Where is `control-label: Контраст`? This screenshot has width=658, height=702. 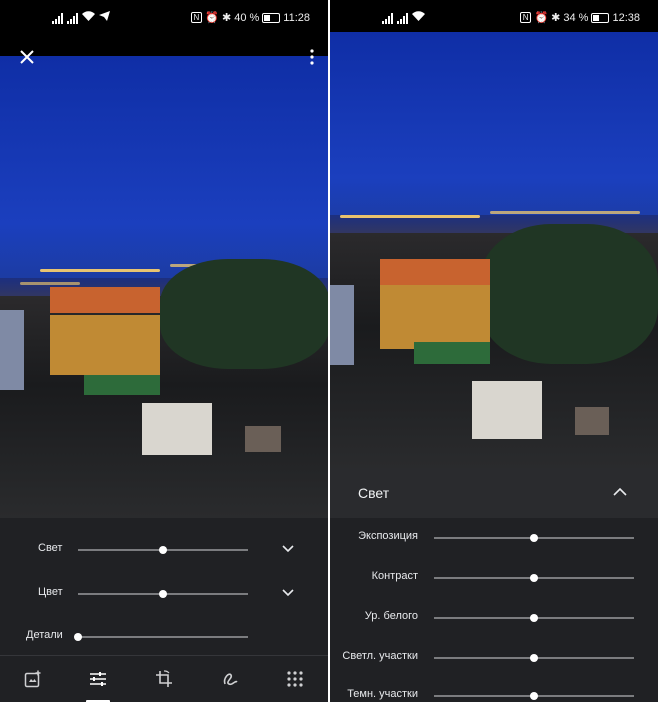
control-label: Контраст is located at coordinates (394, 576).